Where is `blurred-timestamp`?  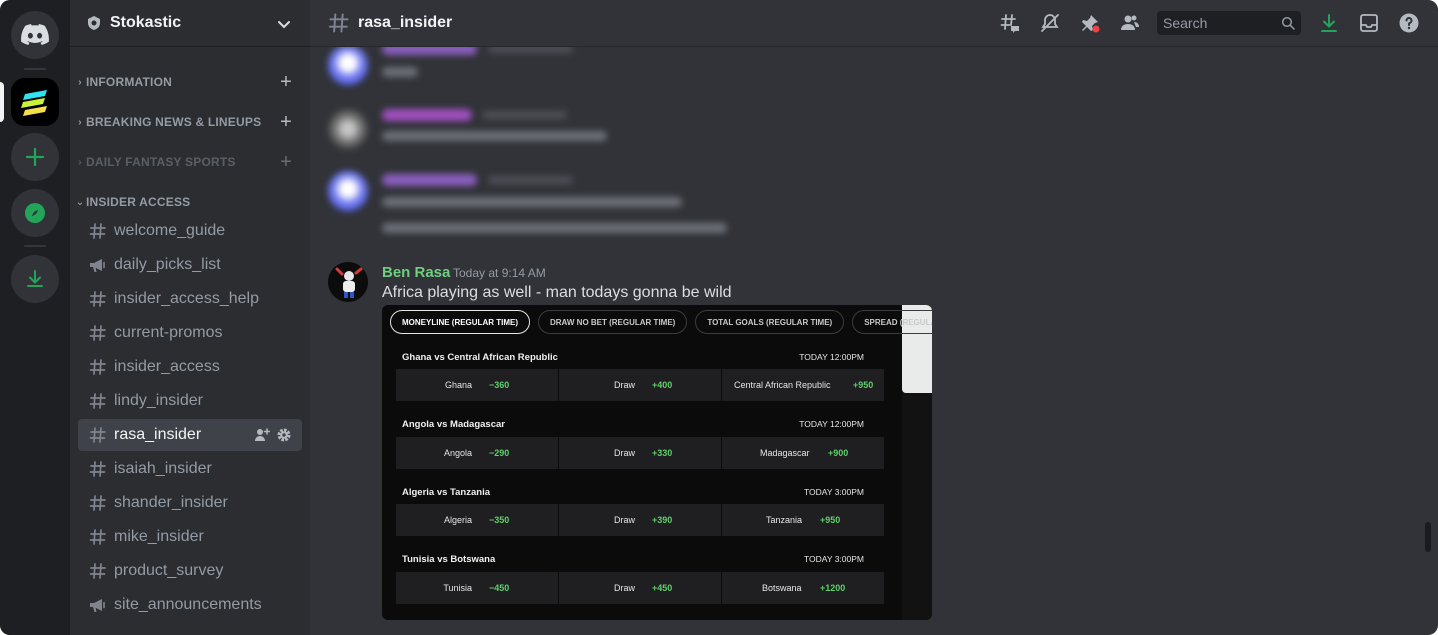
blurred-timestamp is located at coordinates (530, 180).